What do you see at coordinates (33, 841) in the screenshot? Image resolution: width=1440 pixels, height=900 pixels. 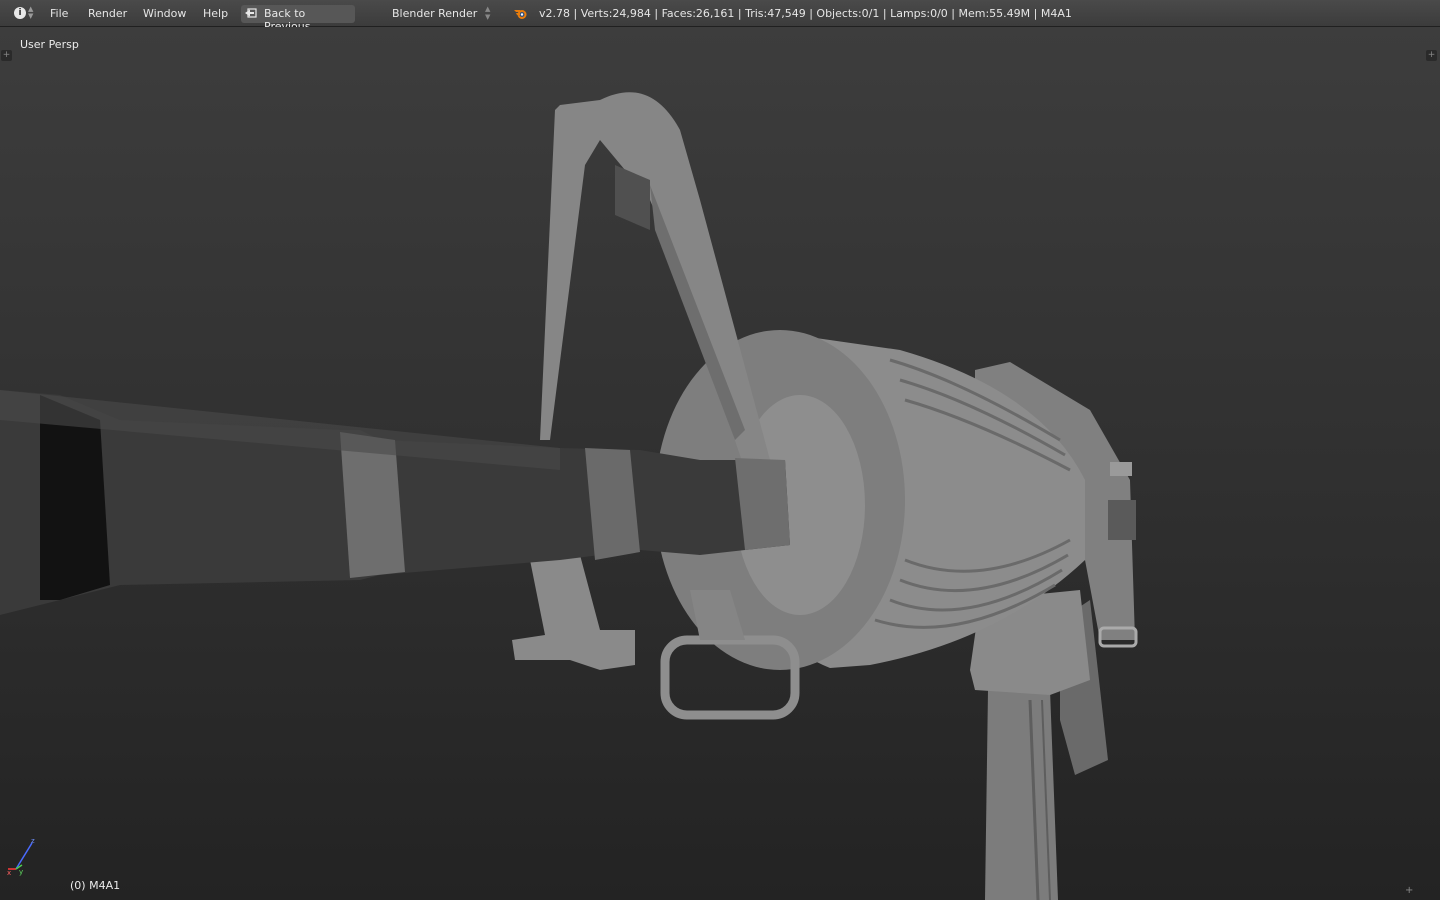 I see `svg-text: z` at bounding box center [33, 841].